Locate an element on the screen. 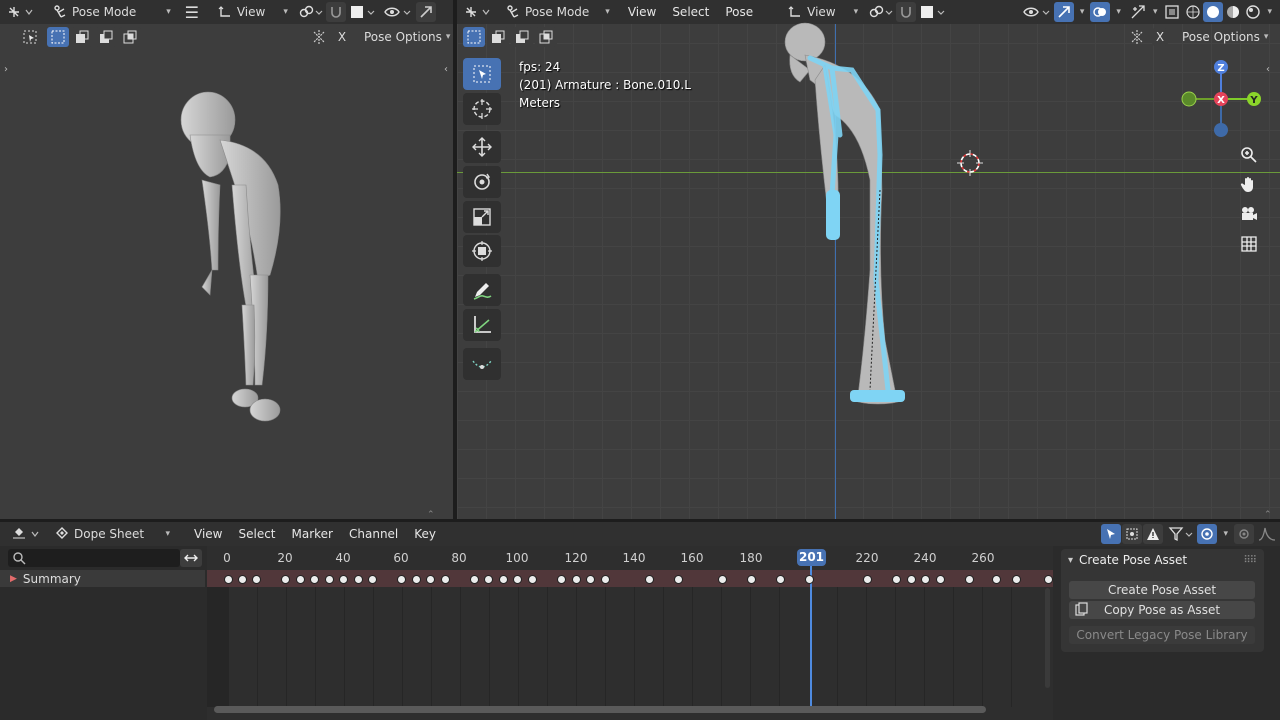 This screenshot has width=1280, height=720. tool-cursor is located at coordinates (482, 109).